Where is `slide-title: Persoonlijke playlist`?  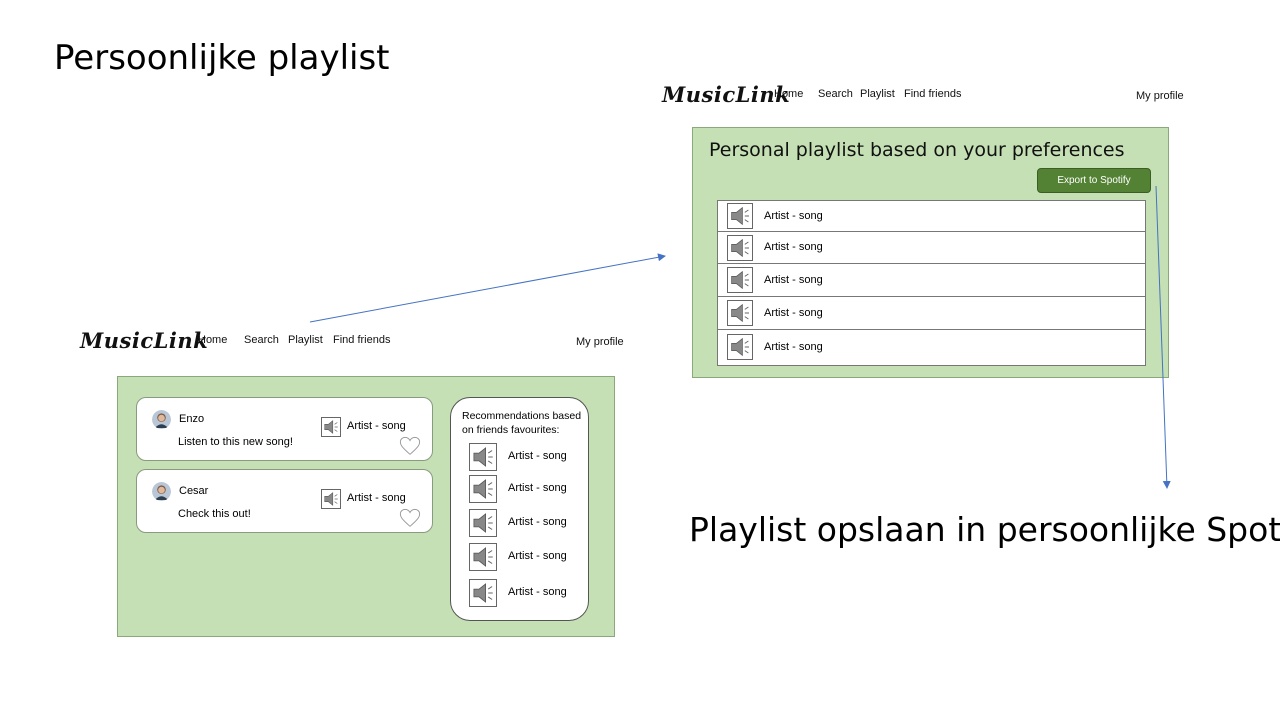 slide-title: Persoonlijke playlist is located at coordinates (222, 58).